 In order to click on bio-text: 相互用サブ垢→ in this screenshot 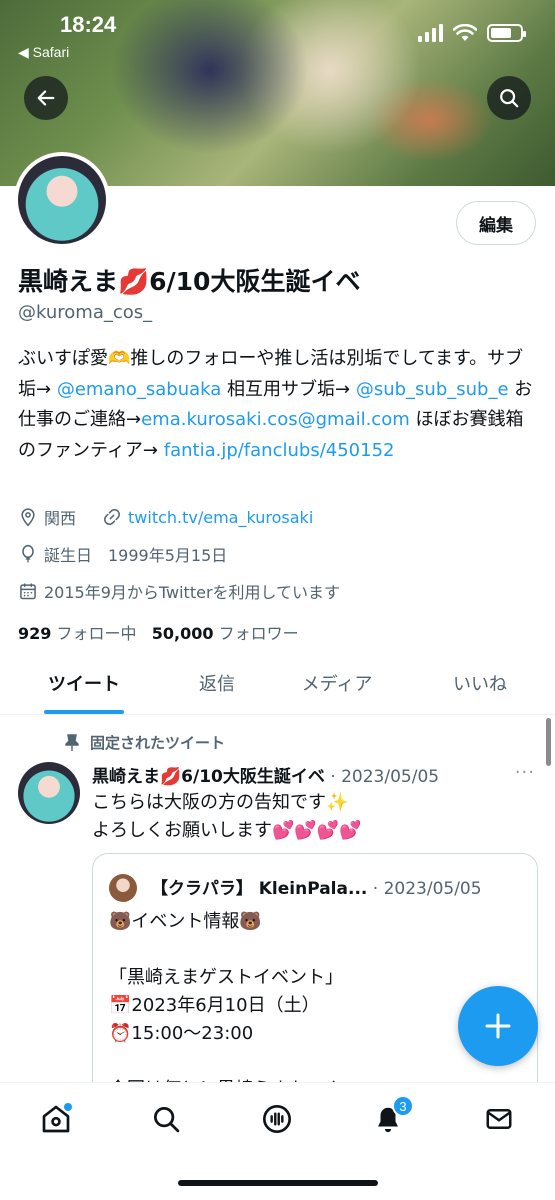, I will do `click(288, 389)`.